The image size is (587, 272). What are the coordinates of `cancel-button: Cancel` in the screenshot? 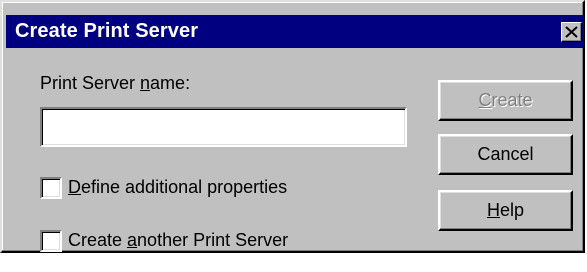 It's located at (505, 154).